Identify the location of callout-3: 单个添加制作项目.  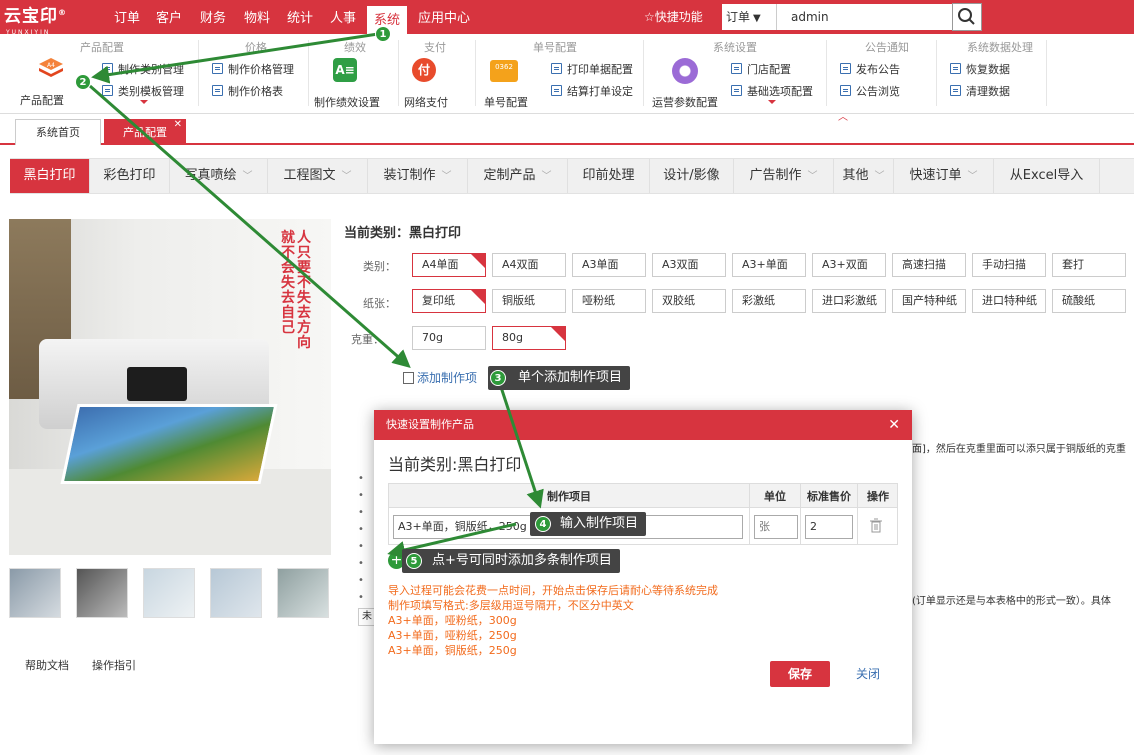
(559, 378).